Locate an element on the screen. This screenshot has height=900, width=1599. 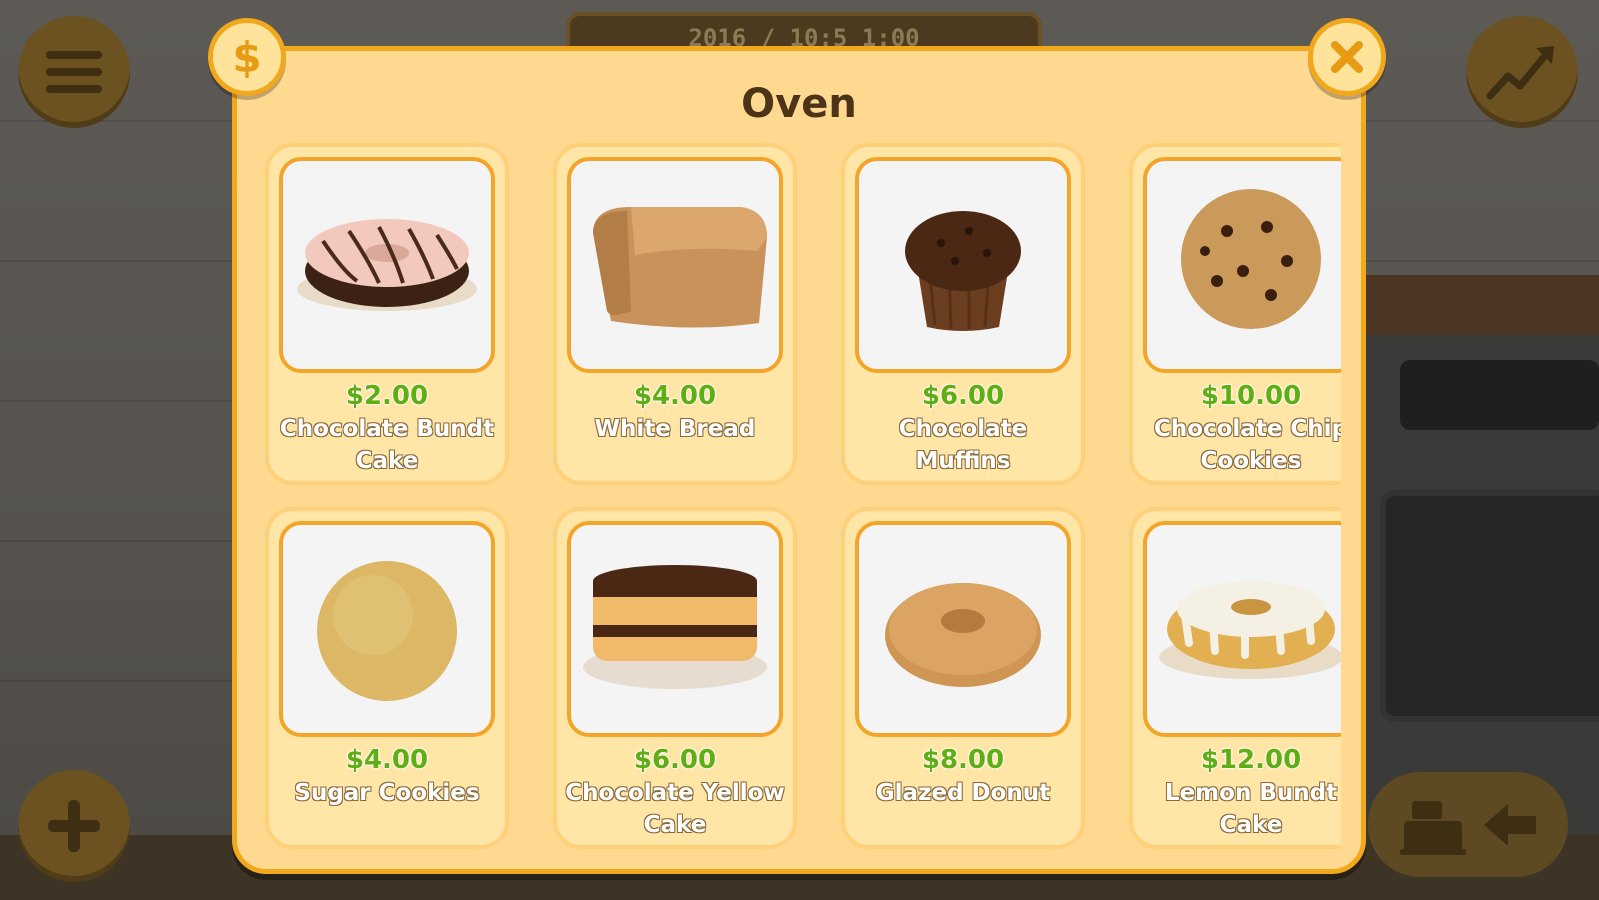
product-card-chocolate-muffins: $6.00 Chocolate Muffins is located at coordinates (963, 314).